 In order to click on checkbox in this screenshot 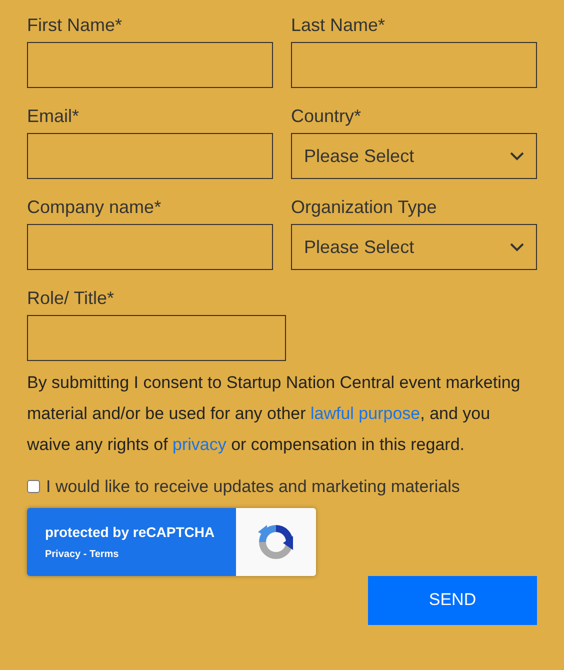, I will do `click(33, 487)`.